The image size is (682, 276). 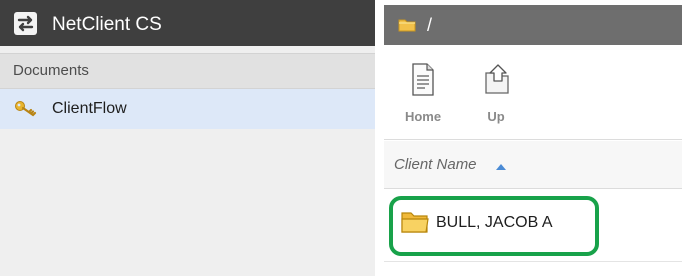 I want to click on path-bar: /, so click(x=533, y=25).